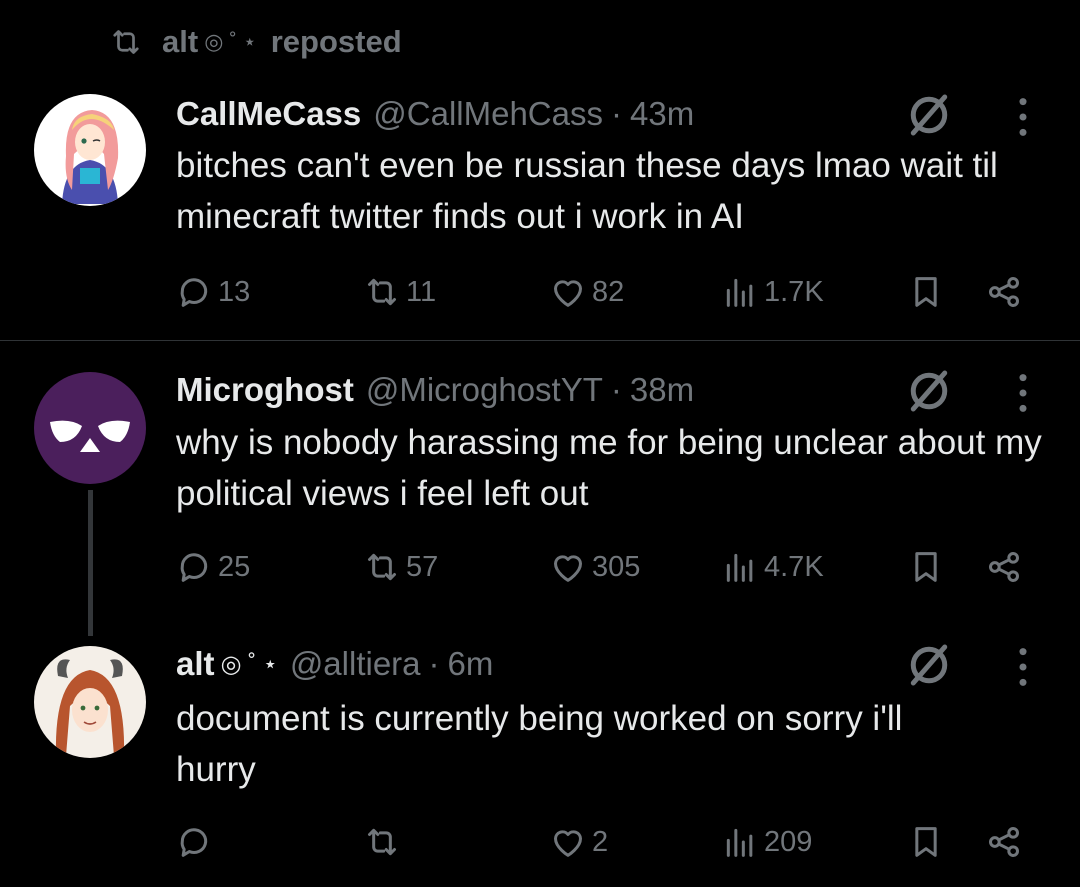 Image resolution: width=1080 pixels, height=887 pixels. Describe the element at coordinates (265, 390) in the screenshot. I see `display-name: Microghost` at that location.